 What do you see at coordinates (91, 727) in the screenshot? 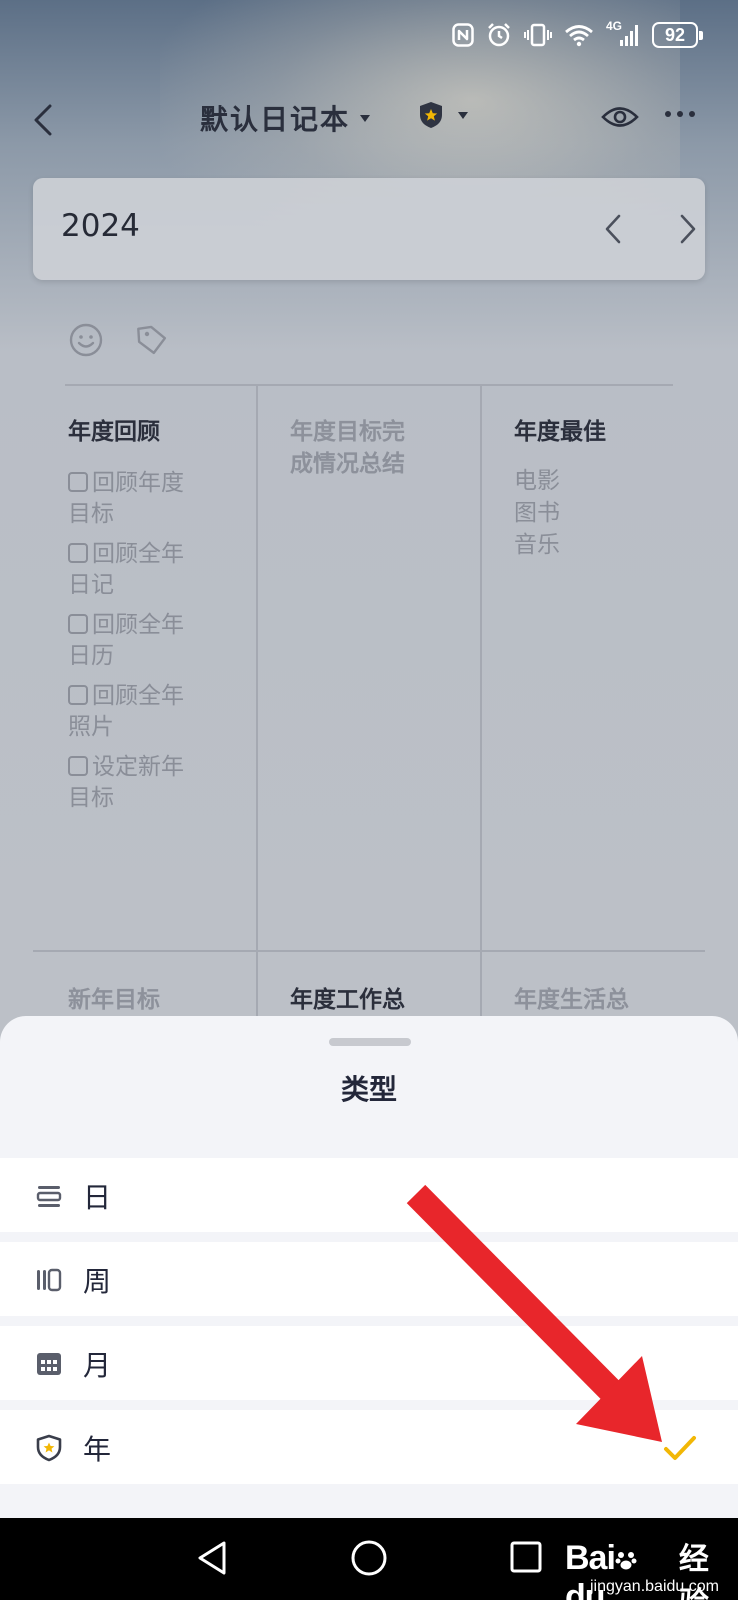
I see `checklist-item-line2: 照片` at bounding box center [91, 727].